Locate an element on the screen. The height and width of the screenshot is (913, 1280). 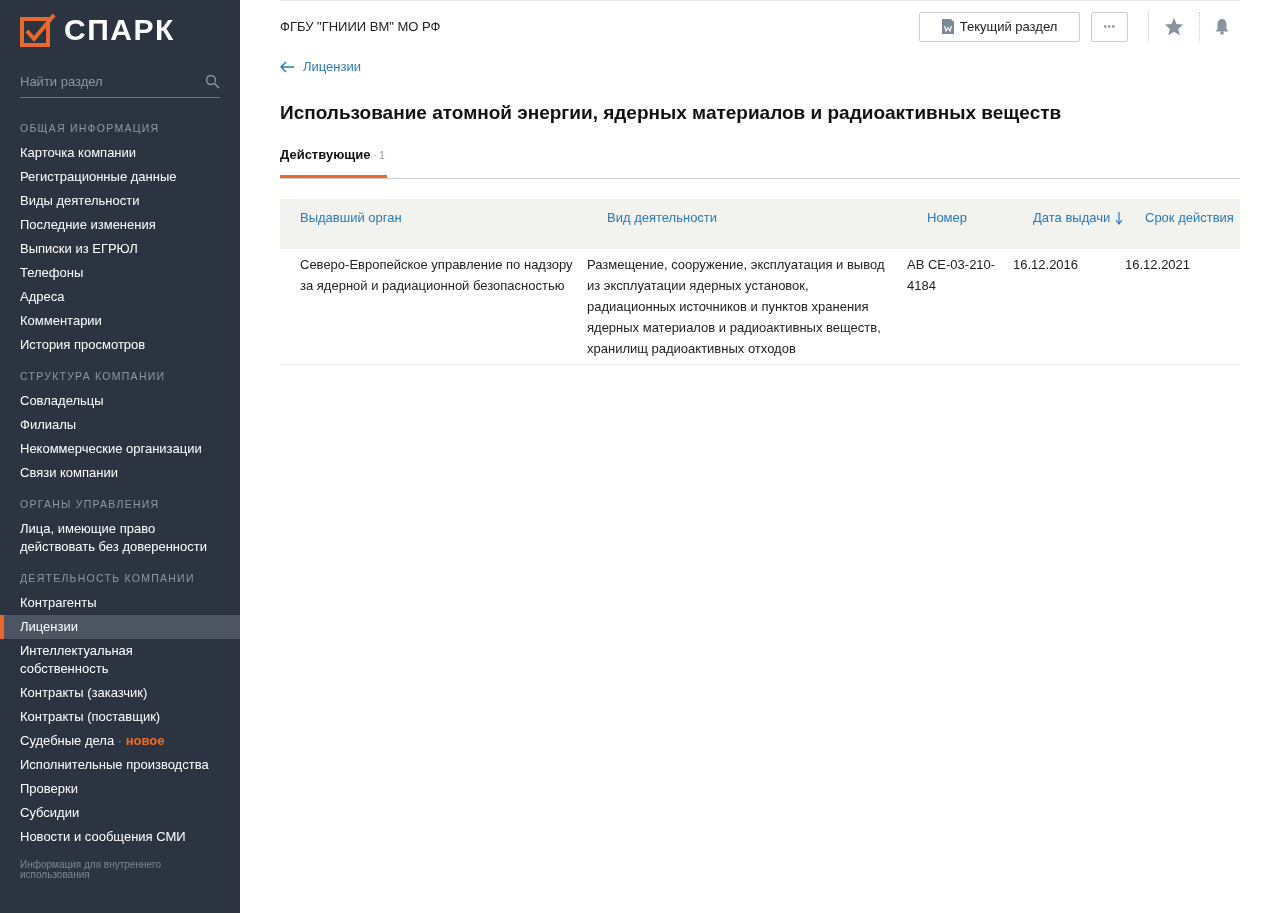
nav-item: Новости и сообщения СМИ is located at coordinates (120, 836).